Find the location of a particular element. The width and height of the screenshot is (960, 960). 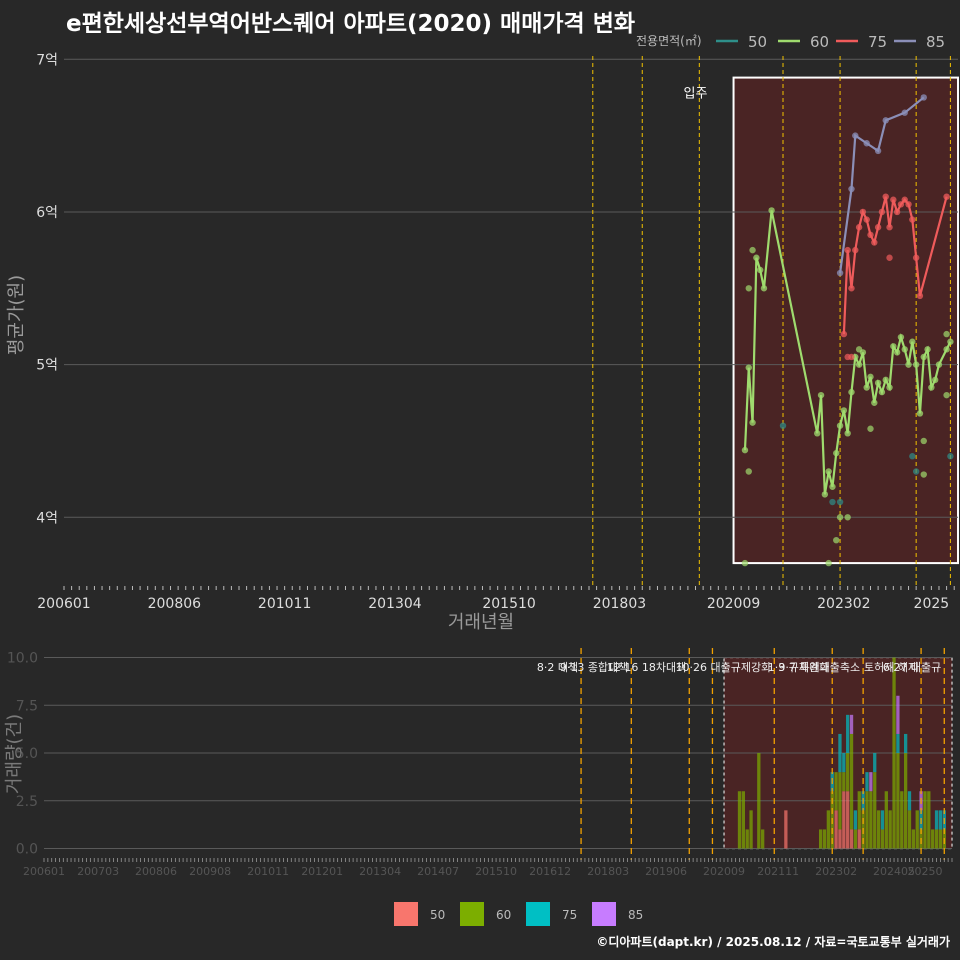

legend-title: 전용면적(㎡) is located at coordinates (669, 41).